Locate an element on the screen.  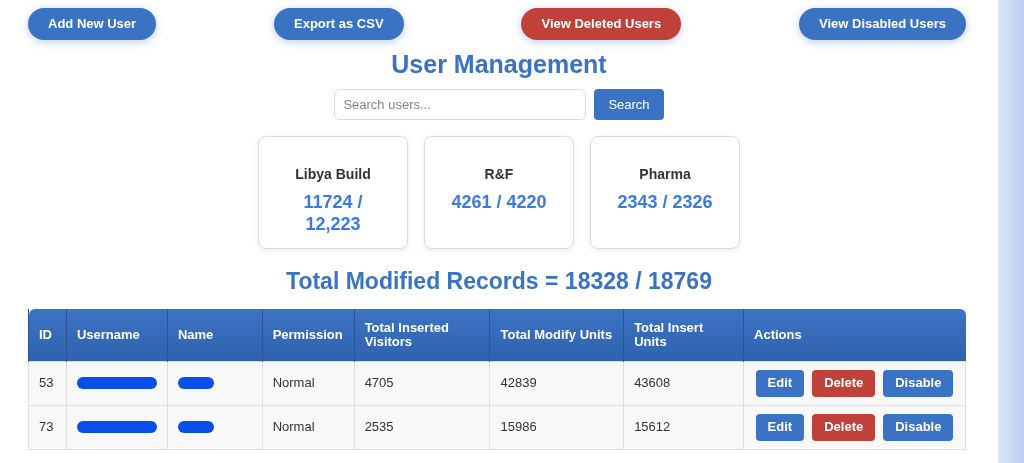
column-header: ID is located at coordinates (47, 335).